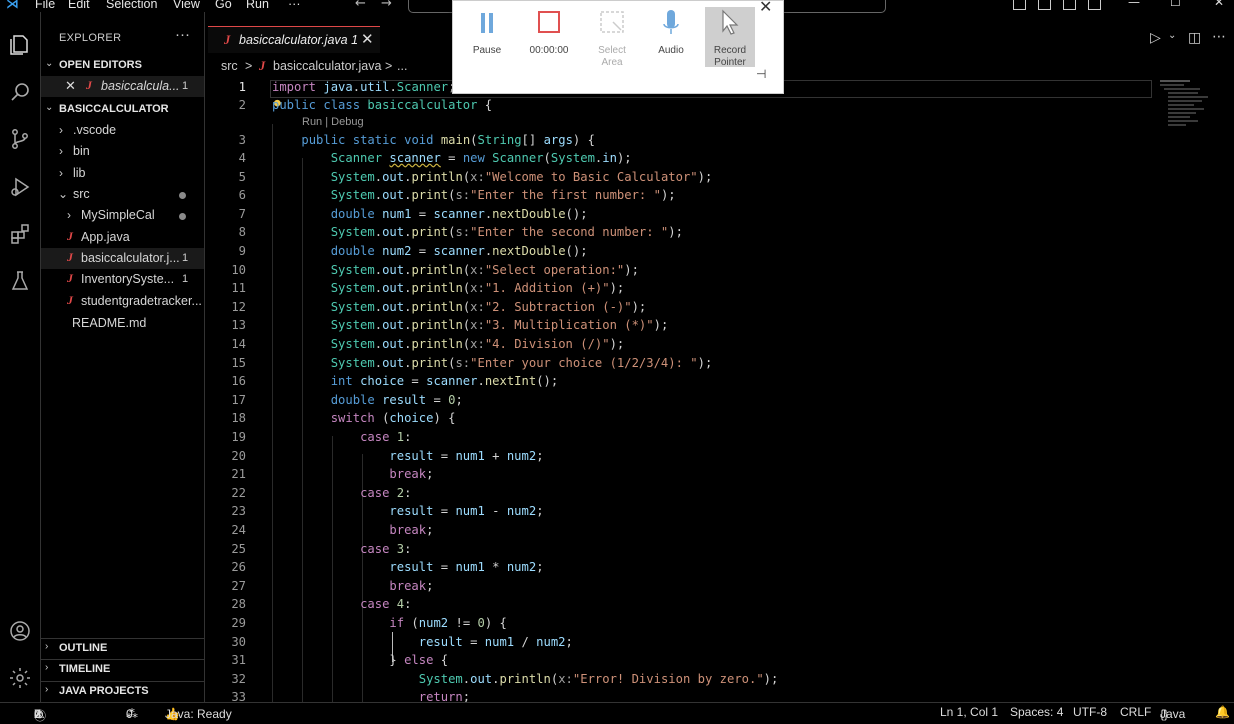 The image size is (1234, 724). What do you see at coordinates (761, 74) in the screenshot?
I see `pin-icon: ⊣` at bounding box center [761, 74].